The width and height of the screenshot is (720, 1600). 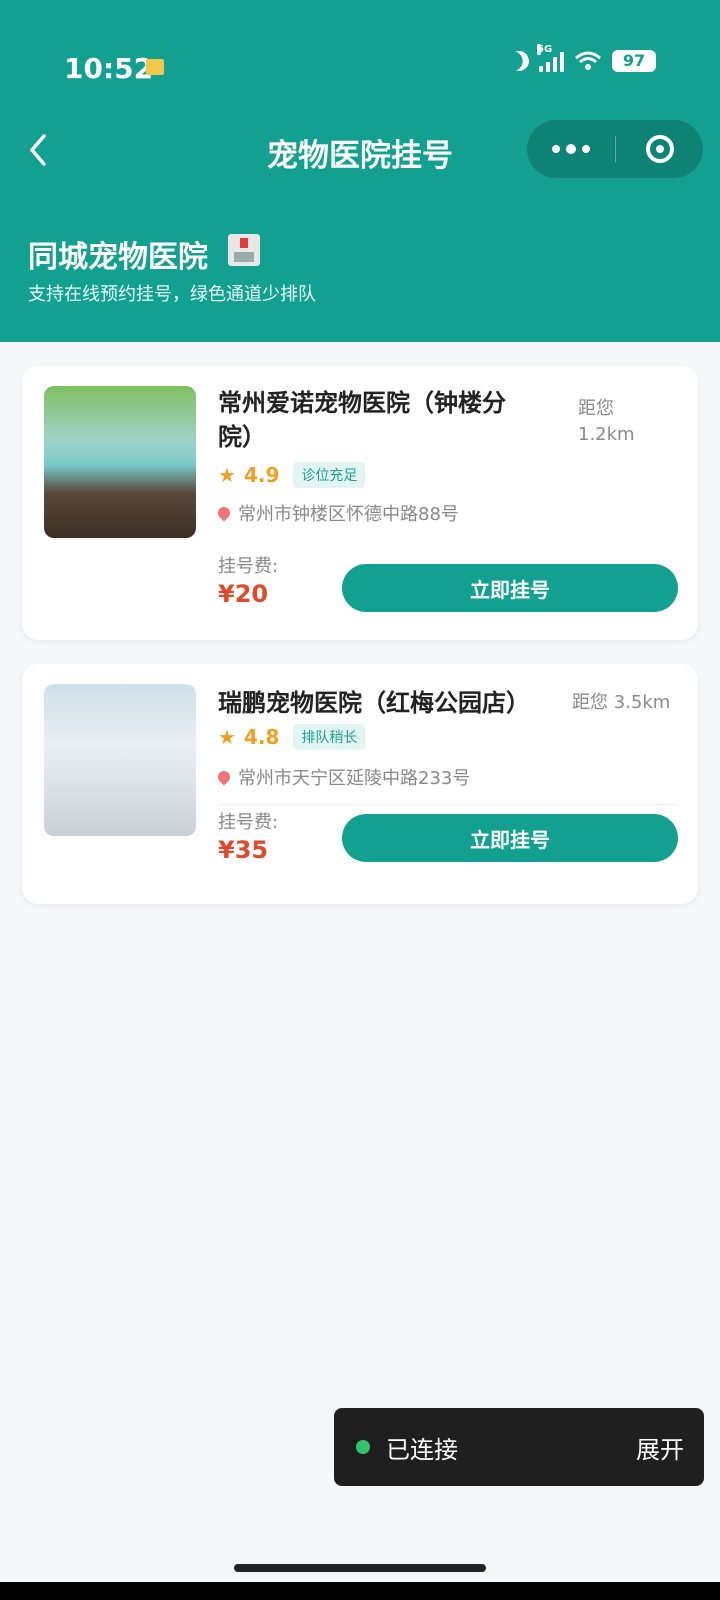 I want to click on signal-icon: 5G, so click(x=550, y=58).